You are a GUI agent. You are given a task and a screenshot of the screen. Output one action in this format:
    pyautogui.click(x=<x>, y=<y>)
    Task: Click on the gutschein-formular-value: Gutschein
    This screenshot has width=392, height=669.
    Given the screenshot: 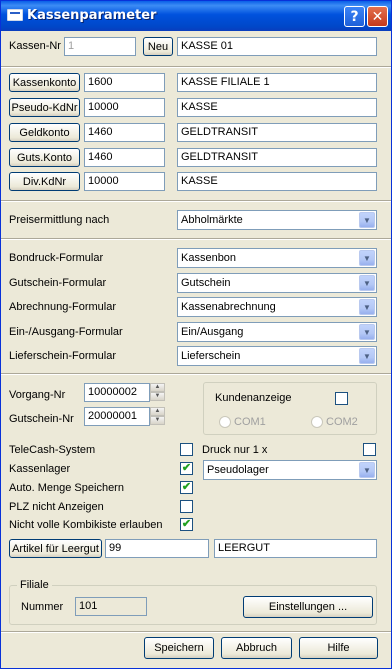 What is the action you would take?
    pyautogui.click(x=206, y=283)
    